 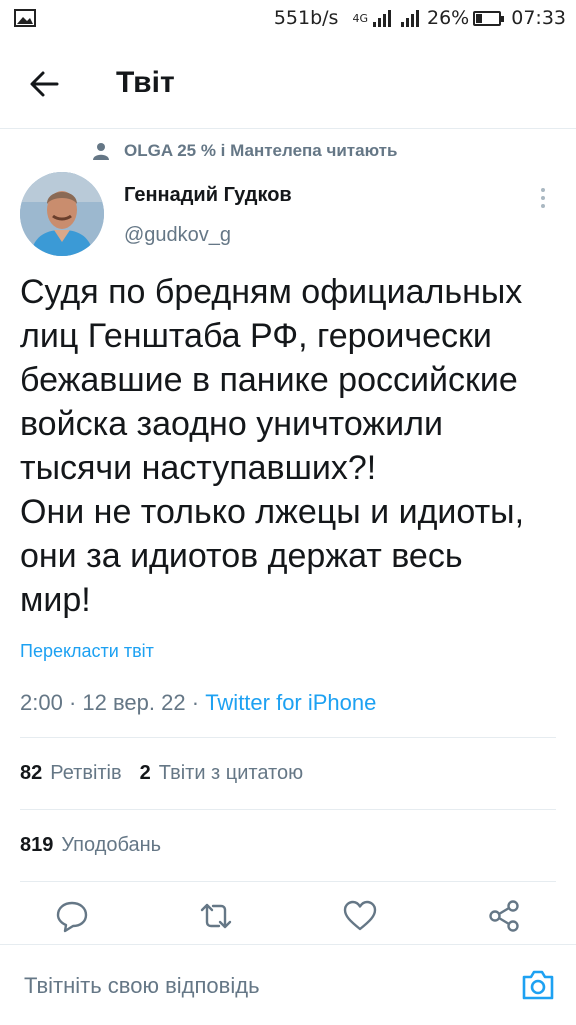 What do you see at coordinates (538, 985) in the screenshot?
I see `camera-icon` at bounding box center [538, 985].